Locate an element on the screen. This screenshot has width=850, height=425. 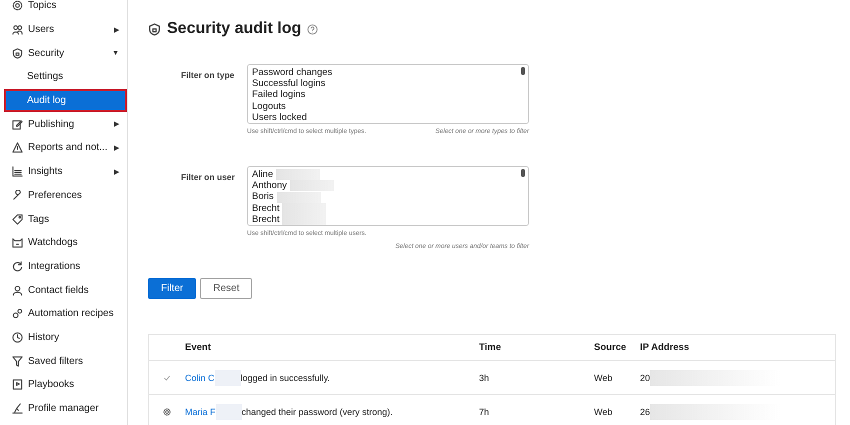
sidebar-item: Preferences is located at coordinates (63, 196).